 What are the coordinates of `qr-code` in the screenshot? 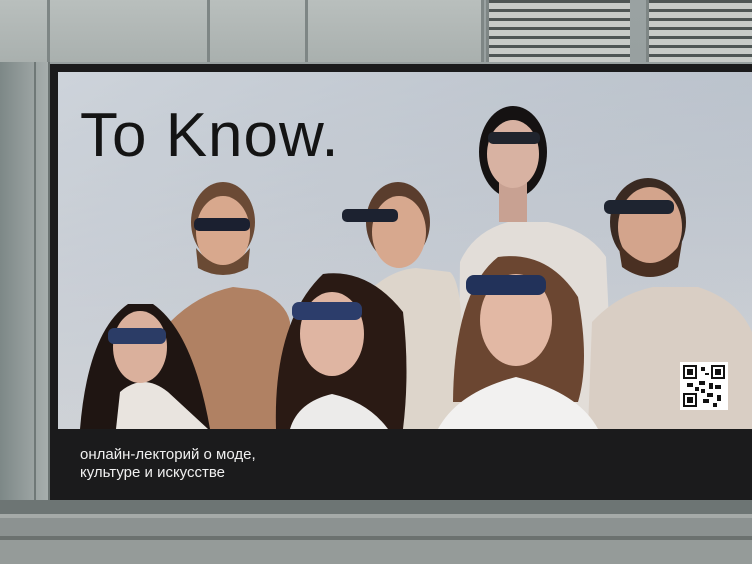 It's located at (704, 386).